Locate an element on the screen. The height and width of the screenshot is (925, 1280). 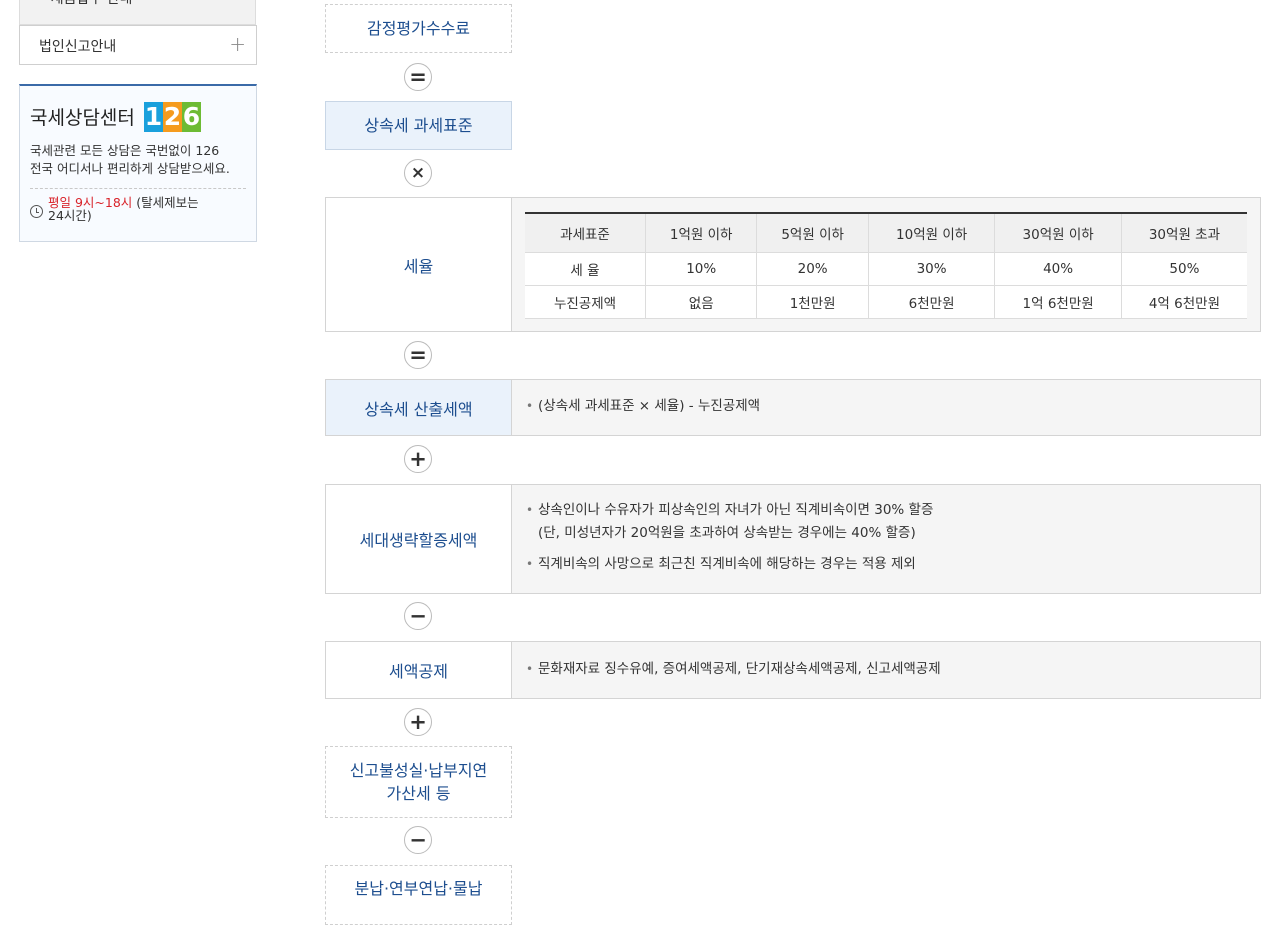
flow-calculated-tax: 상속세 산출세액 (상속세 과세표준 × 세율) - 누진공제액 is located at coordinates (793, 407).